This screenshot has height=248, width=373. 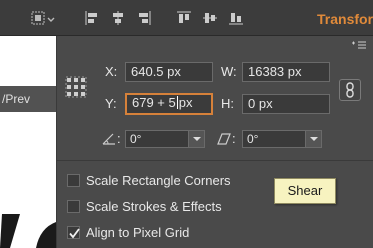 What do you see at coordinates (286, 104) in the screenshot?
I see `height-field: 0 px` at bounding box center [286, 104].